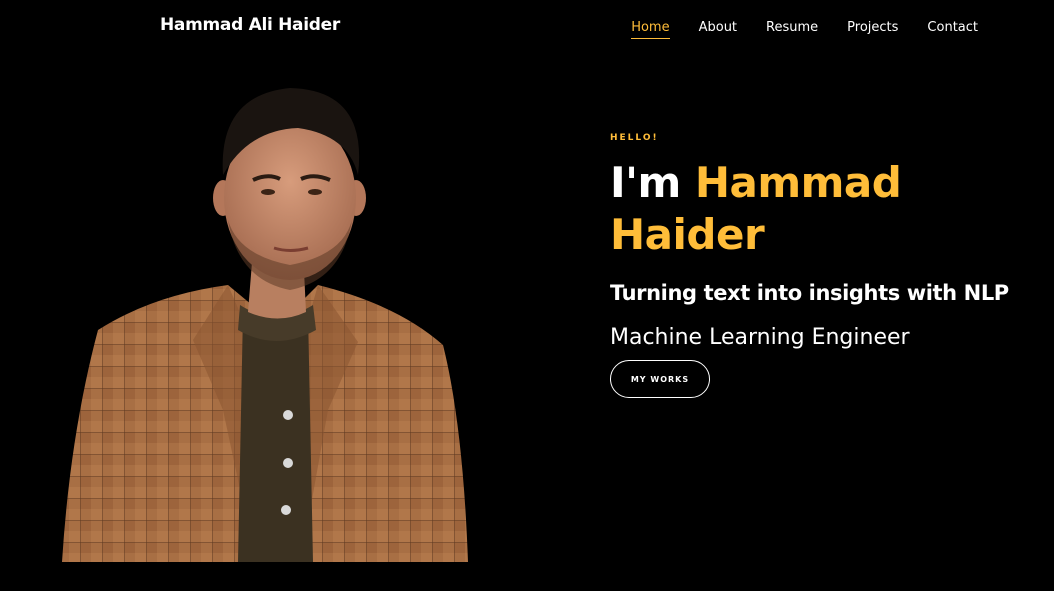 This screenshot has height=591, width=1054. I want to click on nav-home: Home, so click(650, 29).